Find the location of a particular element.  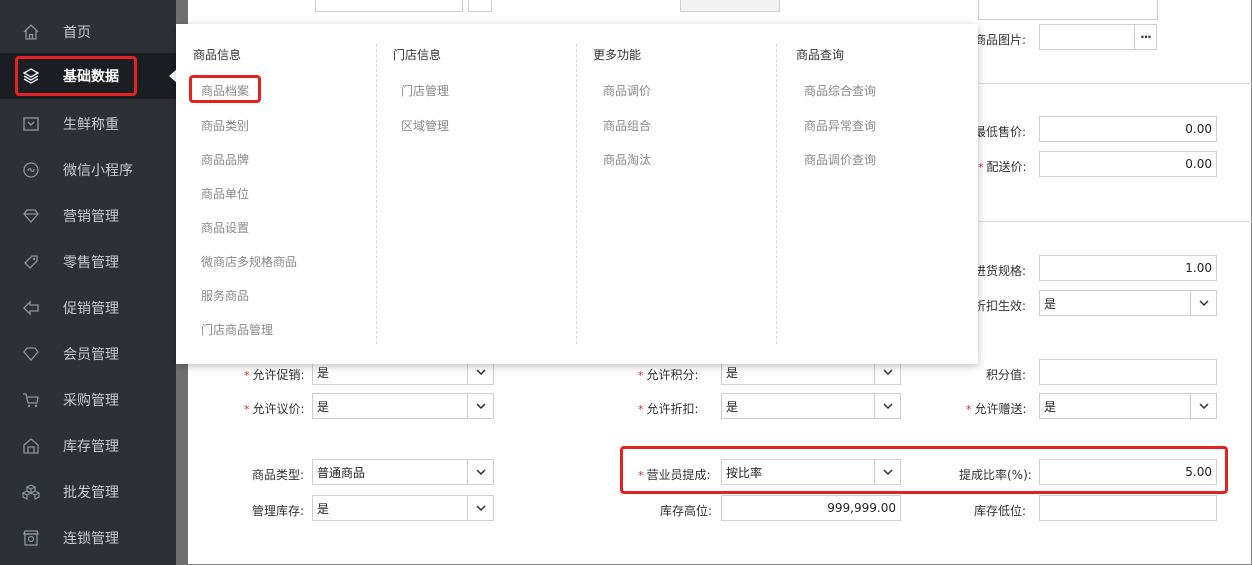

sidebar-item-label: 零售管理 is located at coordinates (91, 263).